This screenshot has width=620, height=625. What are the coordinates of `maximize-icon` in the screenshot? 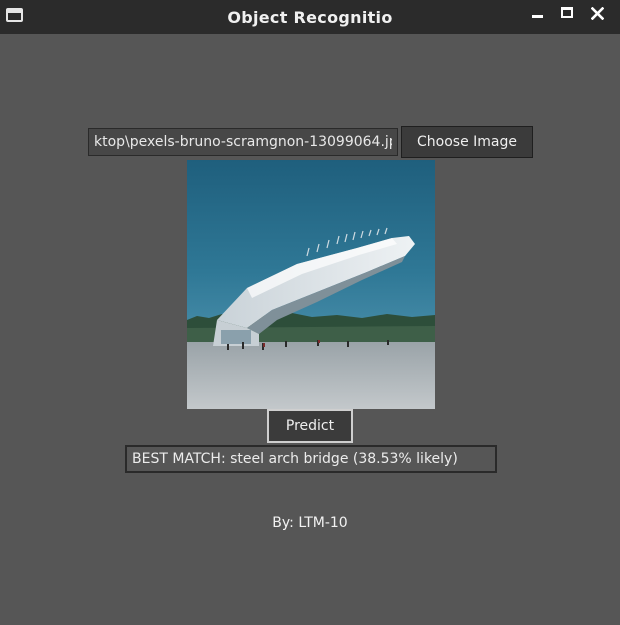 It's located at (567, 12).